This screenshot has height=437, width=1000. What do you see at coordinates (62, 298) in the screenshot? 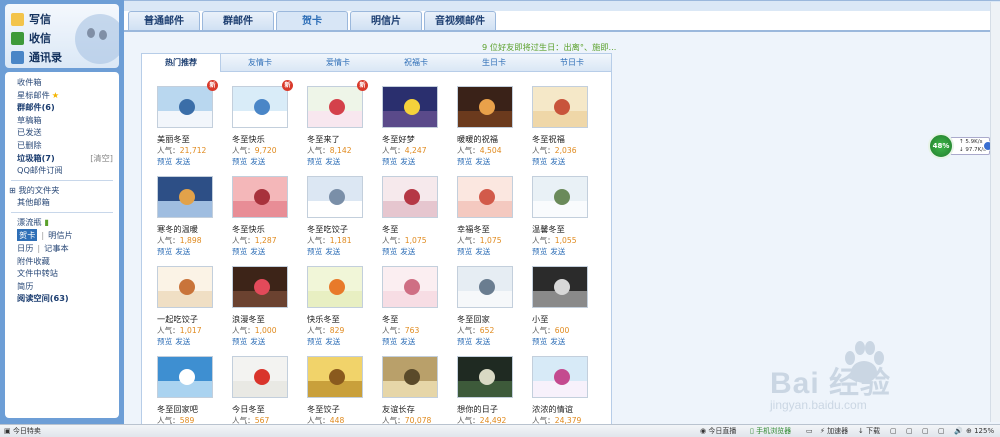
I see `reading-space-item: 阅读空间(63)` at bounding box center [62, 298].